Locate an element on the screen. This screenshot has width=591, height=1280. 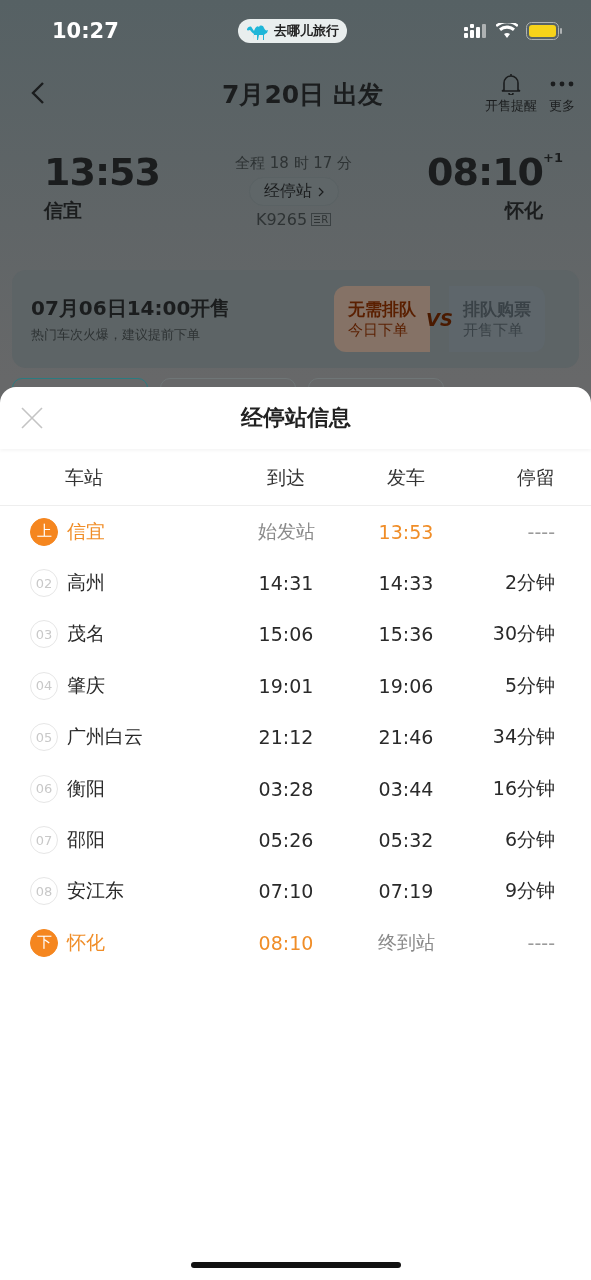
column-header: 车站 is located at coordinates (84, 477).